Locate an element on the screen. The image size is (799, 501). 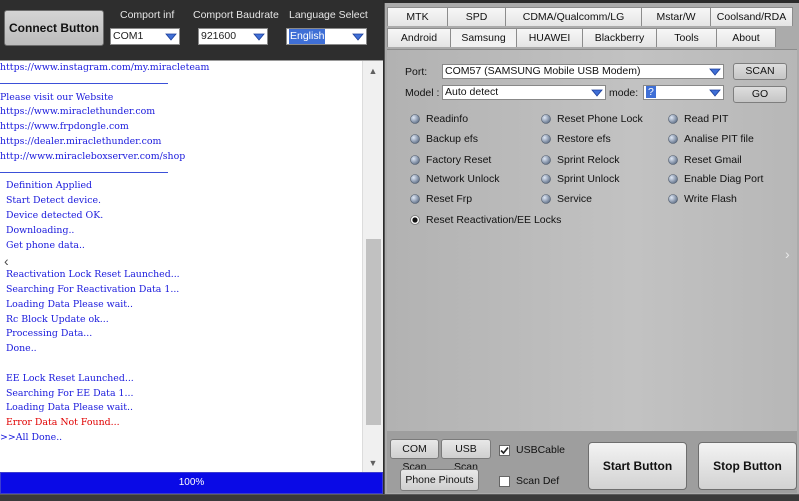
option-label: Network Unlock is located at coordinates (463, 179).